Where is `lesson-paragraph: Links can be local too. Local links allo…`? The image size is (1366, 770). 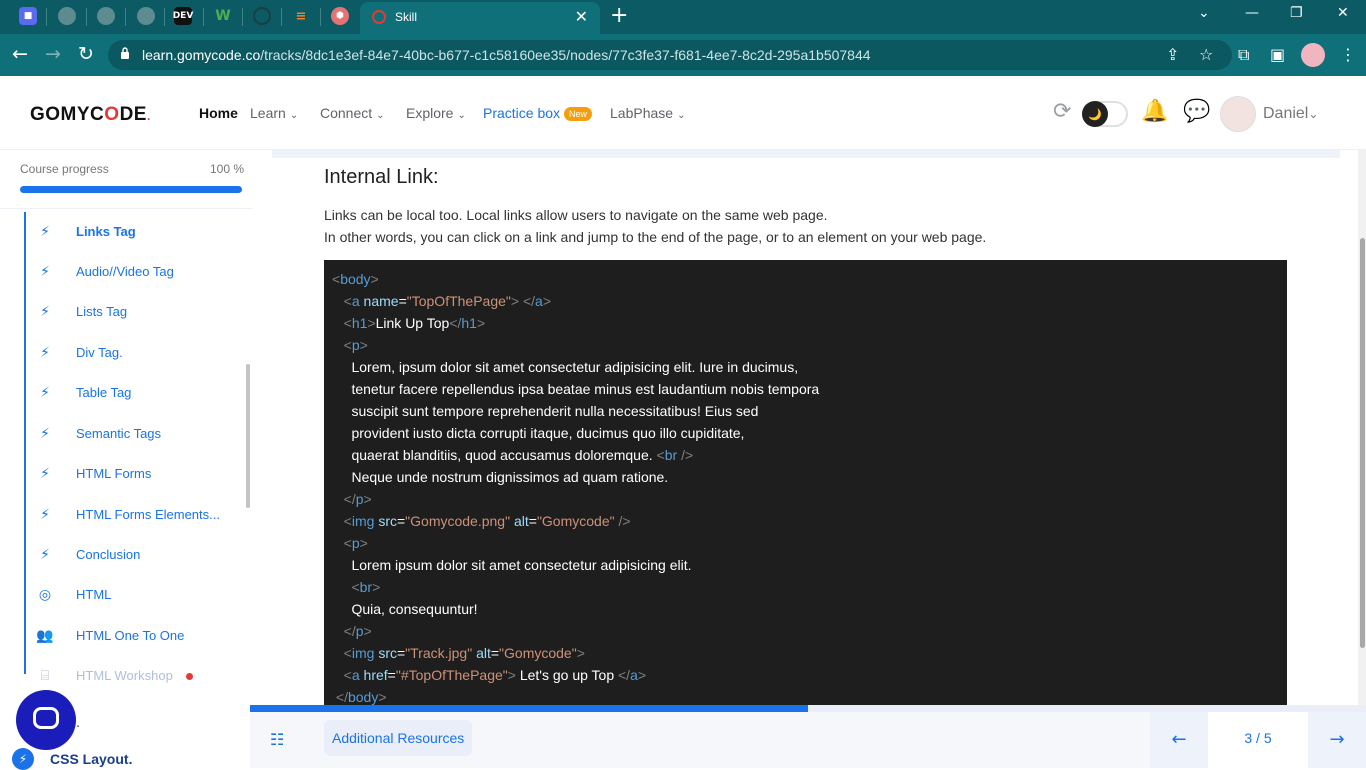 lesson-paragraph: Links can be local too. Local links allo… is located at coordinates (655, 226).